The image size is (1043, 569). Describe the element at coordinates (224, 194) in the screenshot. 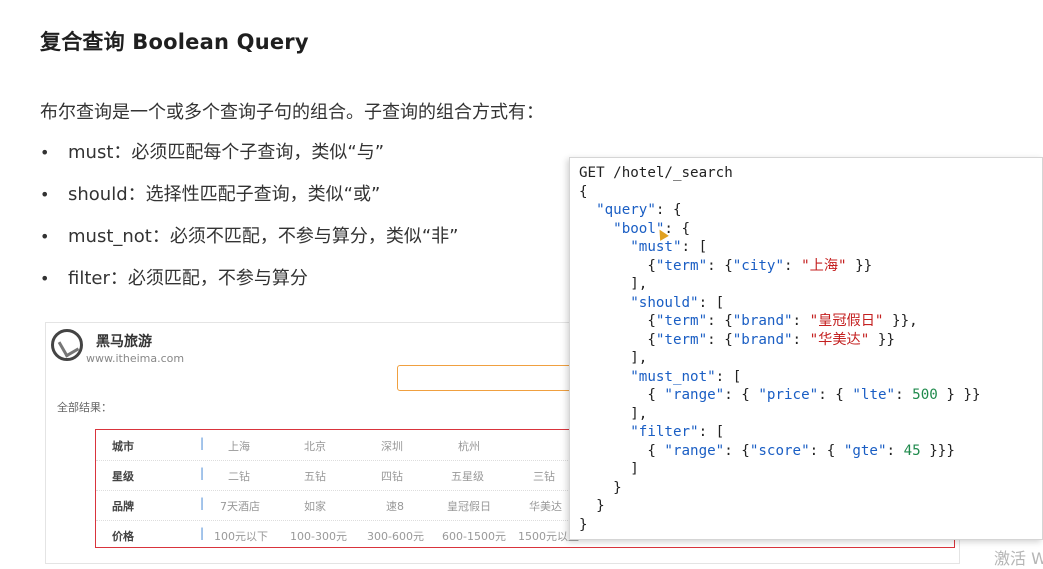

I see `bullet-text: should：选择性匹配子查询，类似“或”` at that location.